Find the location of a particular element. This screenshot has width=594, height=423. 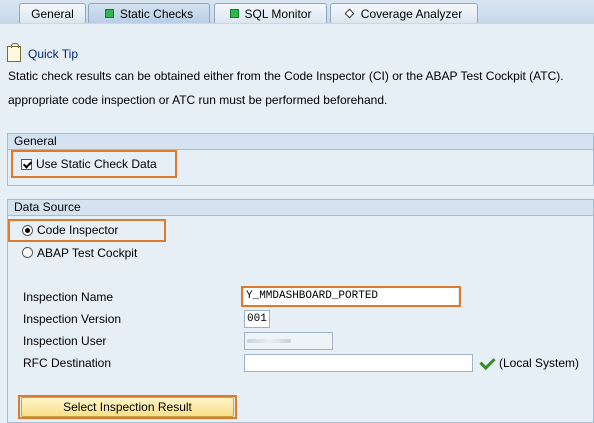

data-source-group-title: Data Source is located at coordinates (300, 208).